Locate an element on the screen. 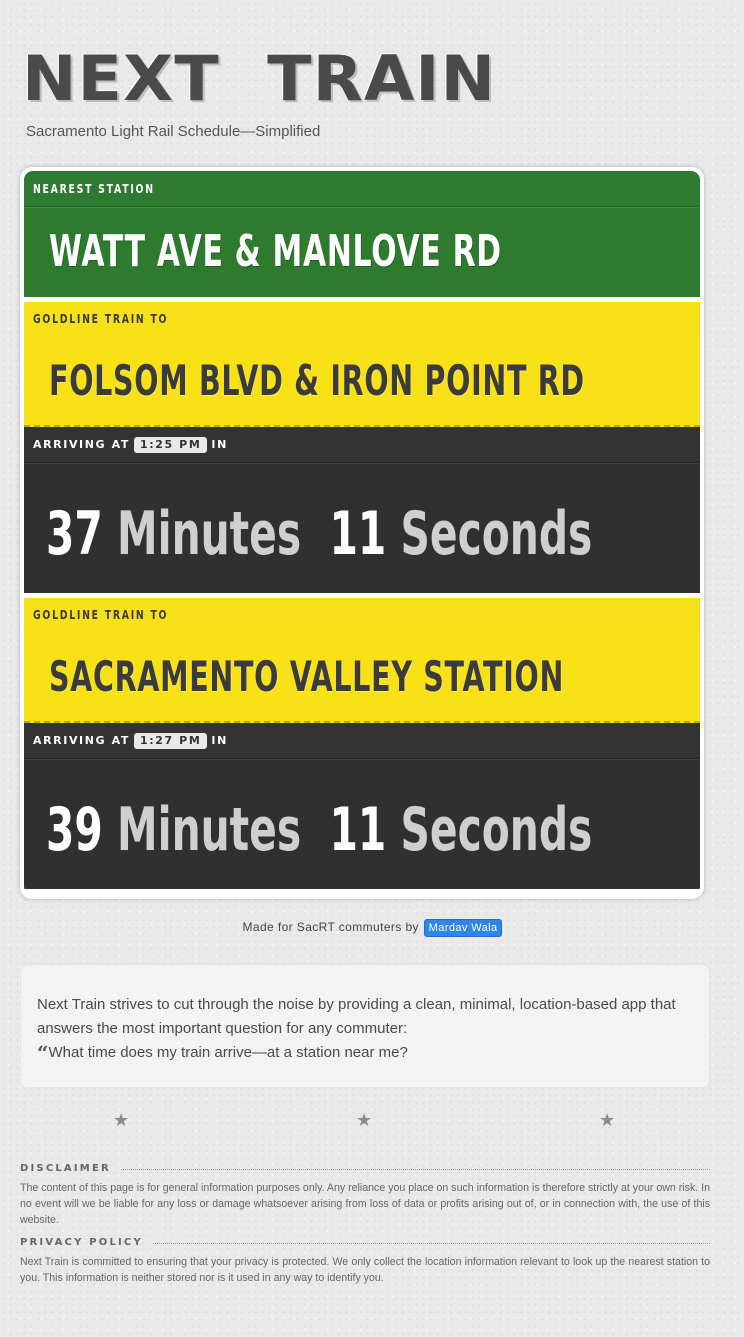  train-1-countdown-panel: 37 Minutes 11 Seconds is located at coordinates (362, 528).